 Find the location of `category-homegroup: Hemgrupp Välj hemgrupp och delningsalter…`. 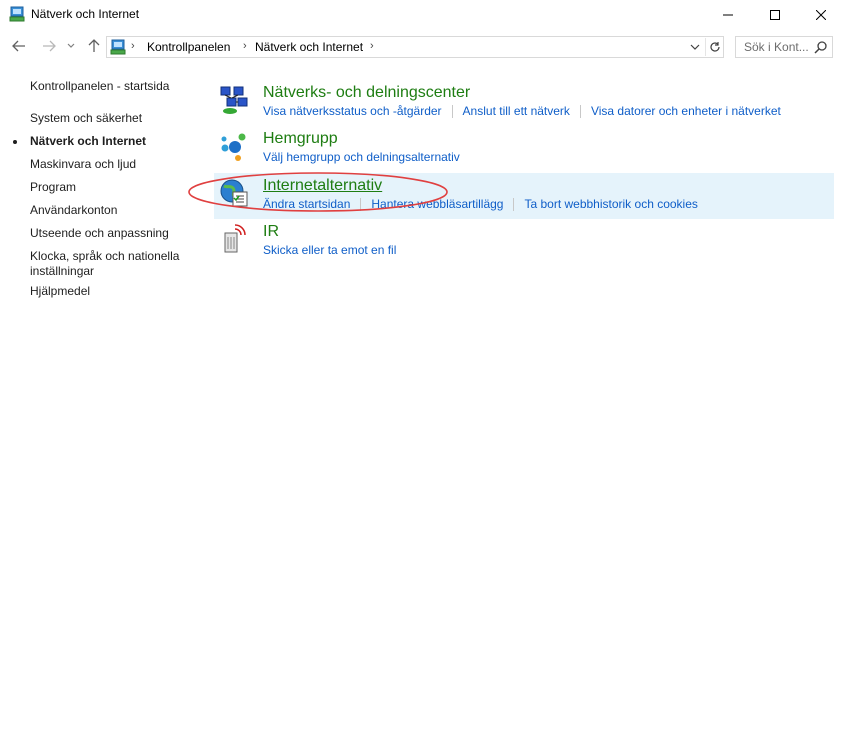

category-homegroup: Hemgrupp Välj hemgrupp och delningsalter… is located at coordinates (524, 149).